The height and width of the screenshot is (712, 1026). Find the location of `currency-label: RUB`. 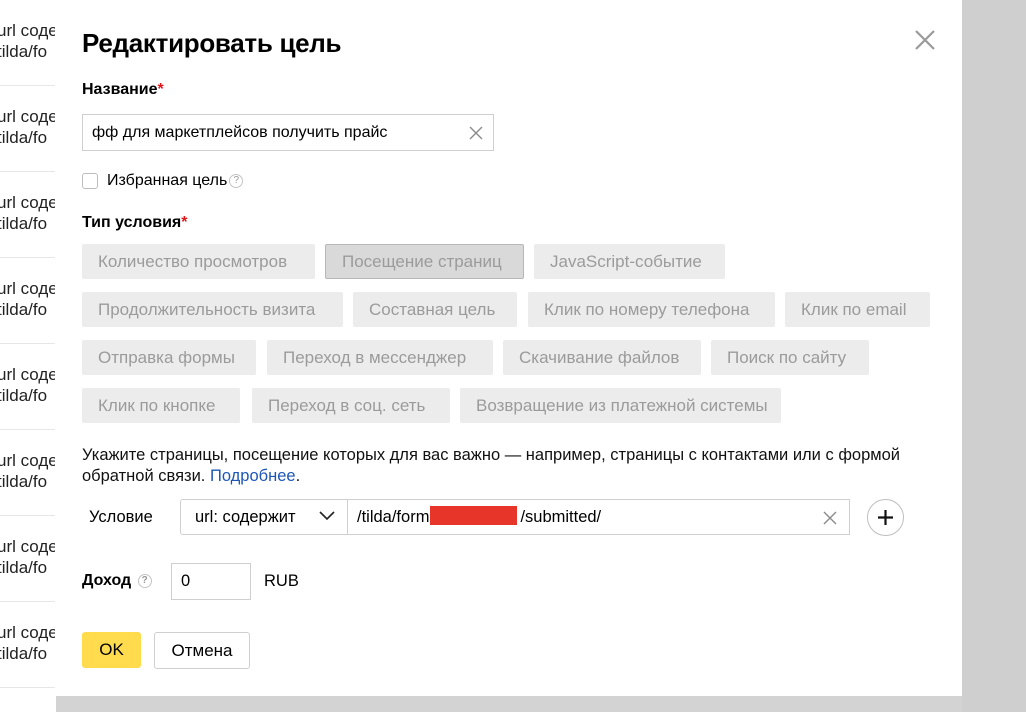

currency-label: RUB is located at coordinates (281, 581).